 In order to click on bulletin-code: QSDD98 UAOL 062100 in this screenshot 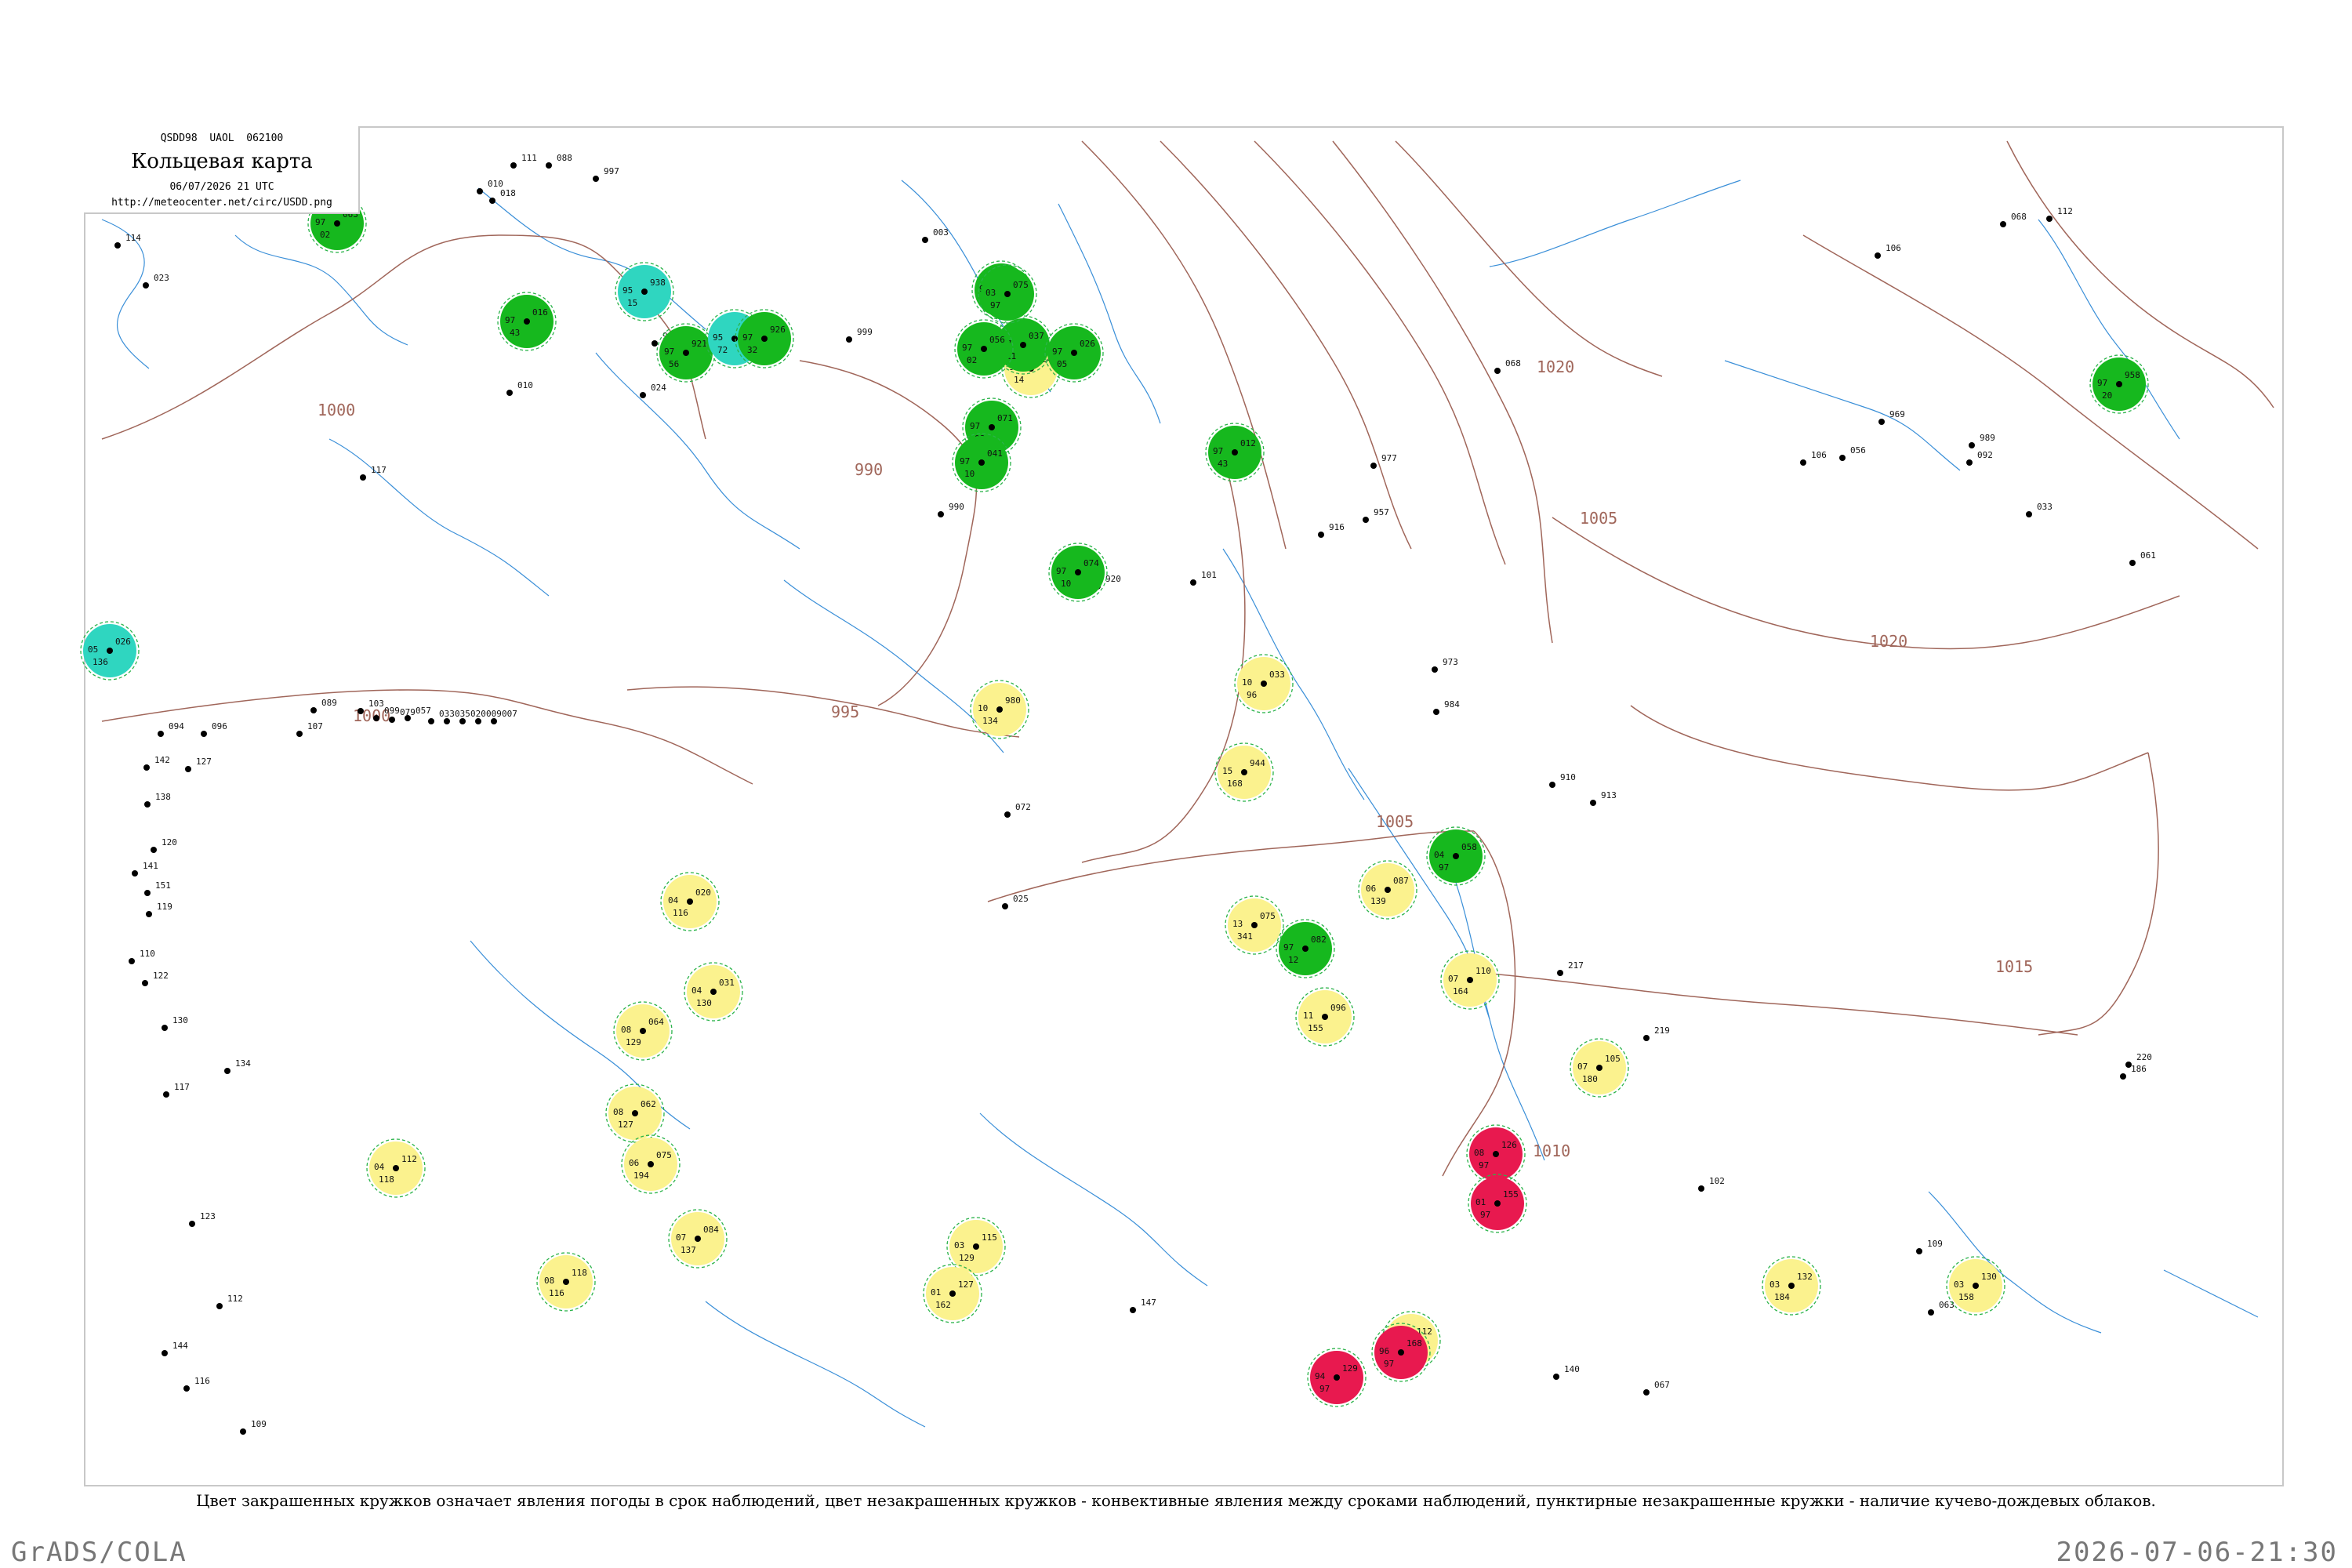, I will do `click(222, 138)`.